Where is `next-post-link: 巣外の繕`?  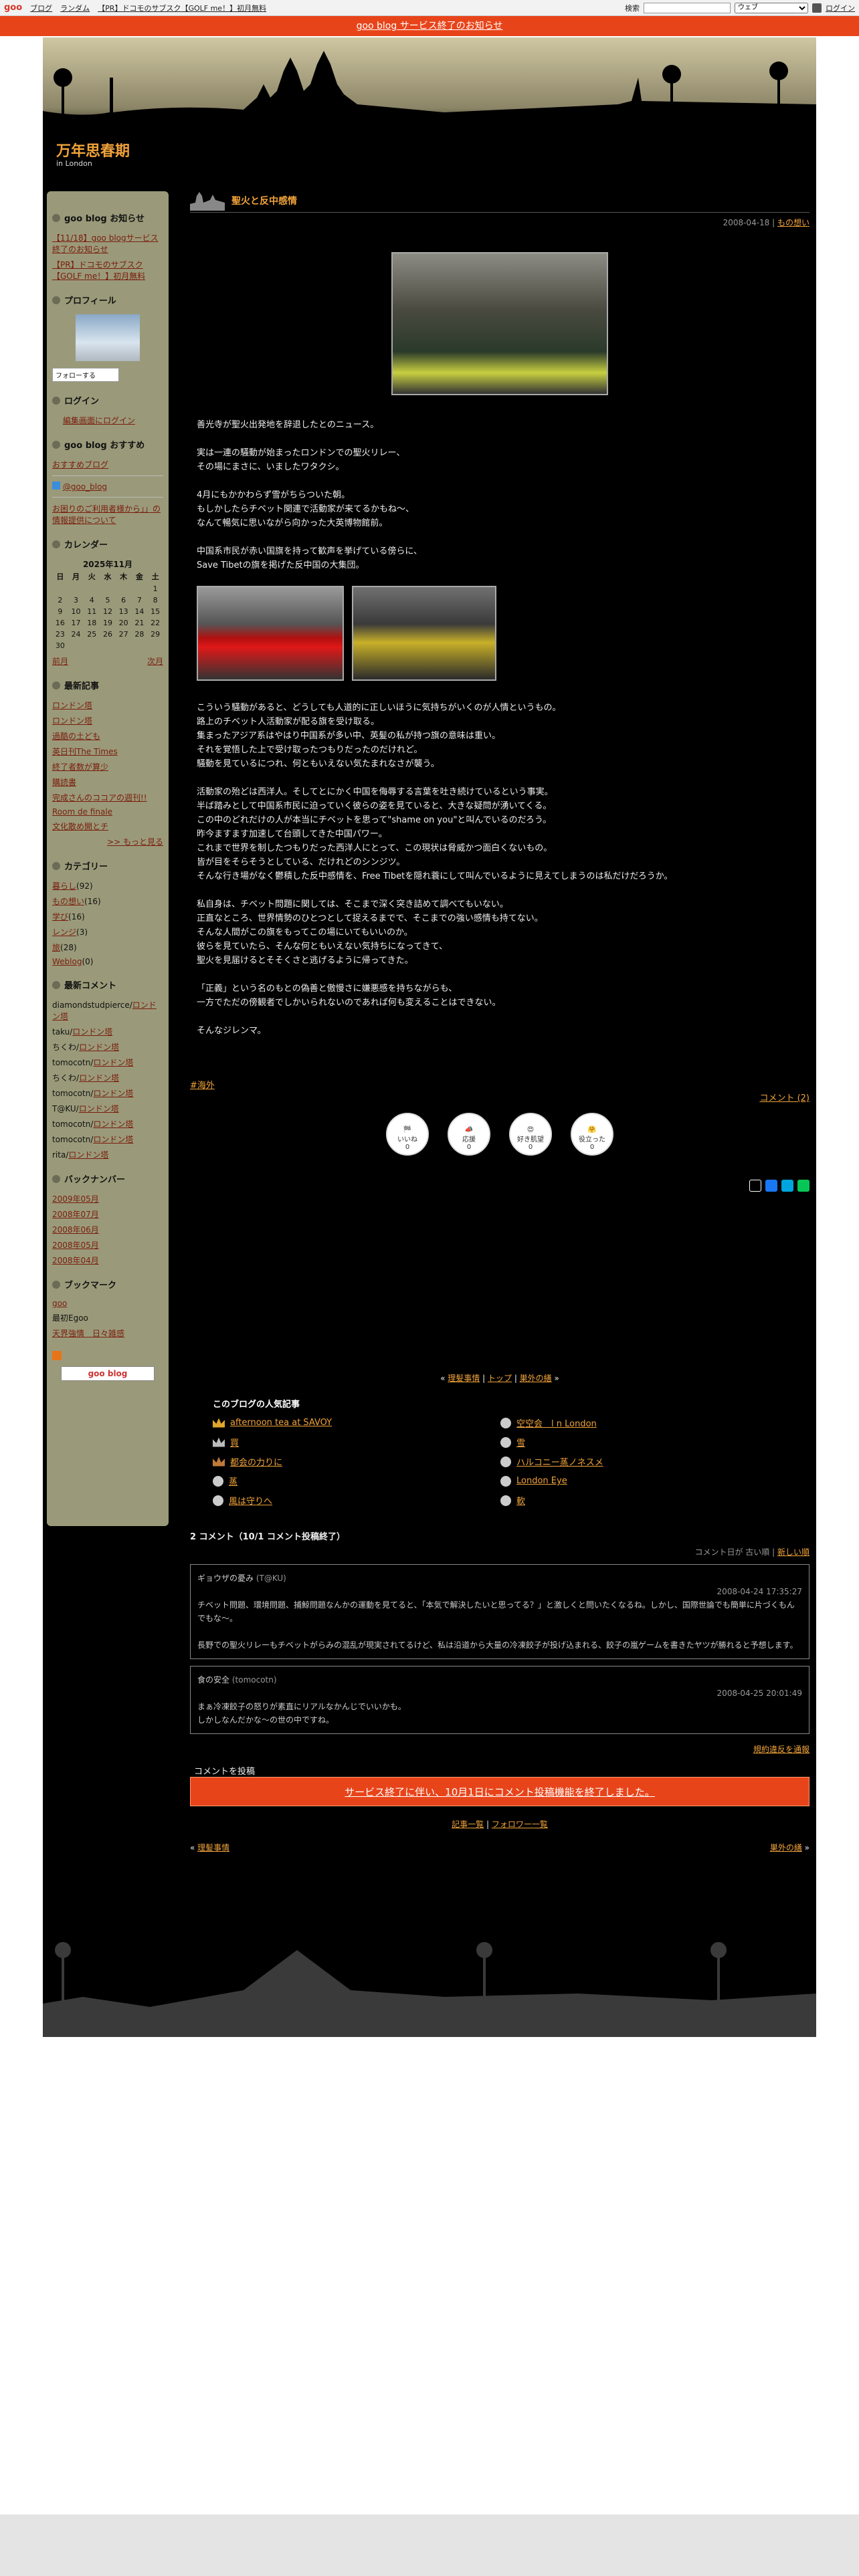
next-post-link: 巣外の繕 is located at coordinates (536, 1378).